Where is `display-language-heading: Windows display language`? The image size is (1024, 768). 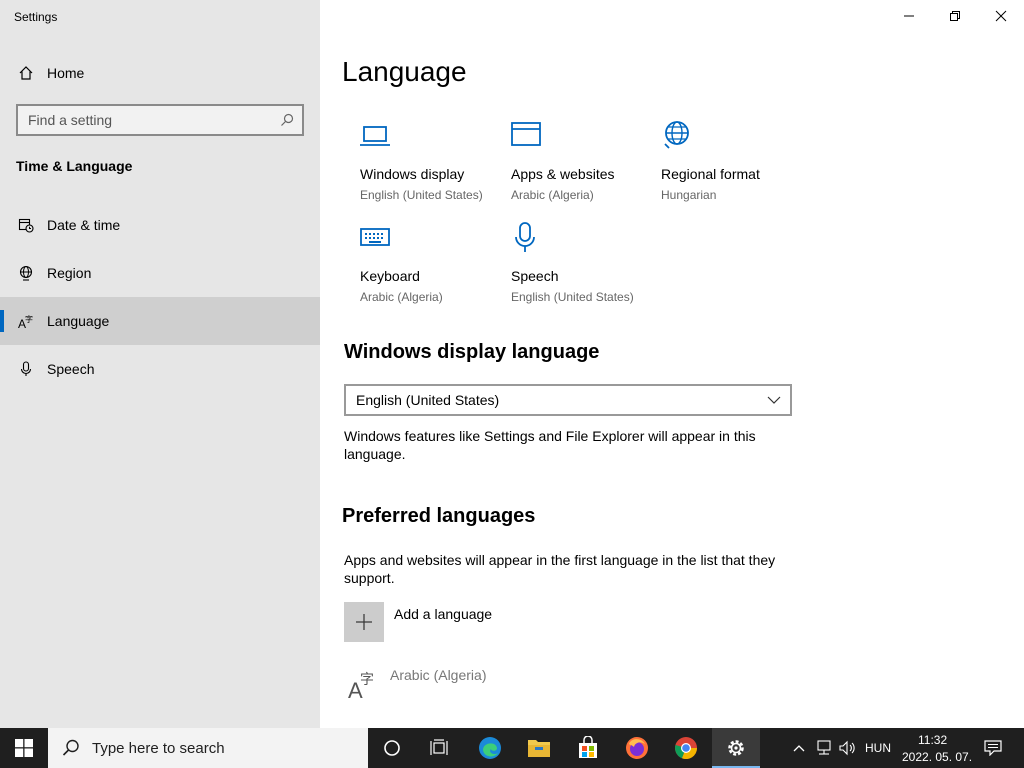
display-language-heading: Windows display language is located at coordinates (472, 352).